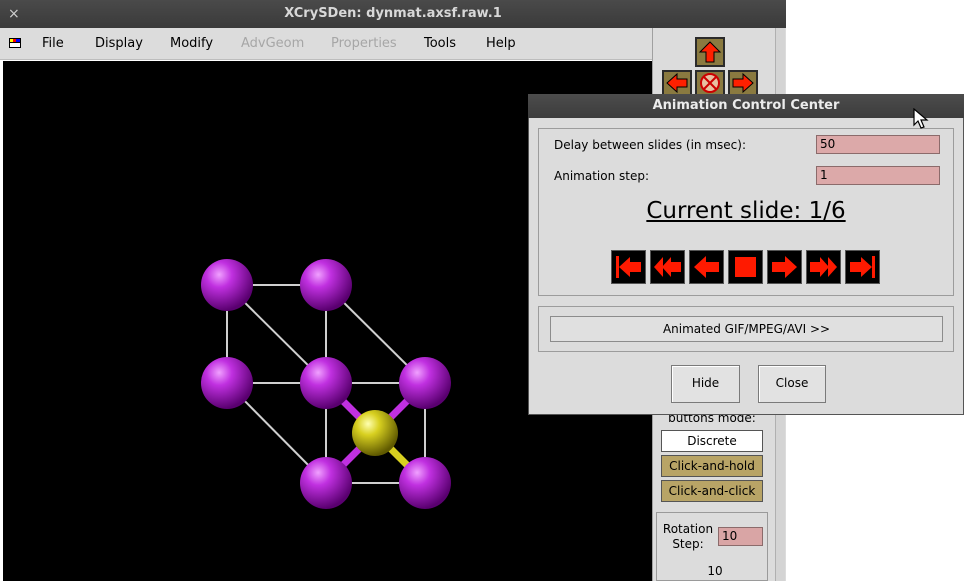 This screenshot has width=964, height=584. Describe the element at coordinates (878, 175) in the screenshot. I see `animation-step-input: 1` at that location.